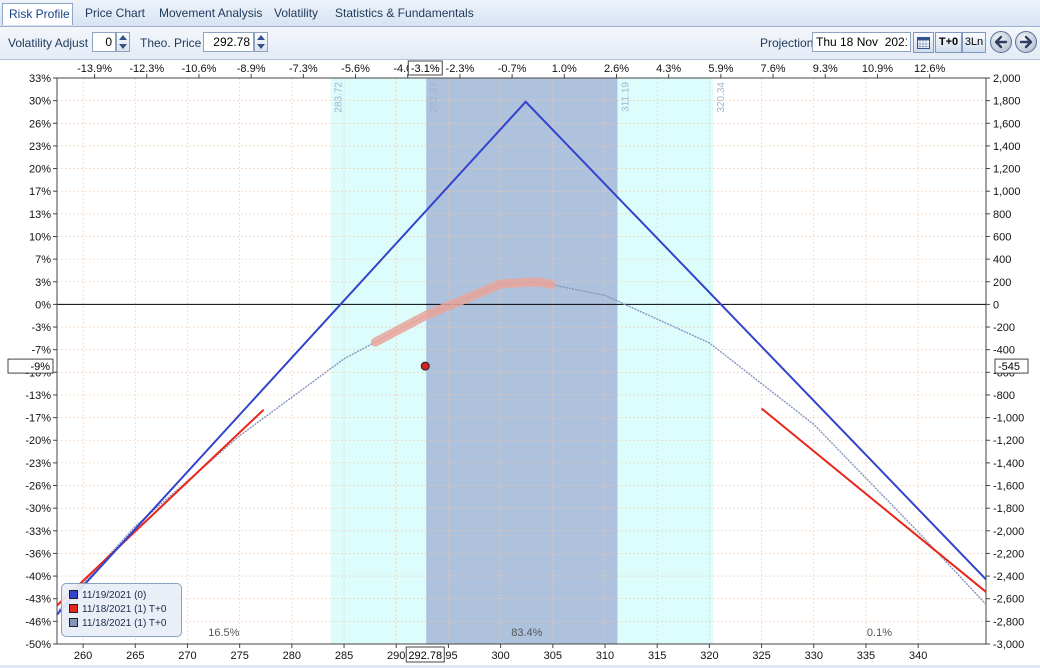  I want to click on legend-label: 11/18/2021 (1) T+0, so click(124, 623).